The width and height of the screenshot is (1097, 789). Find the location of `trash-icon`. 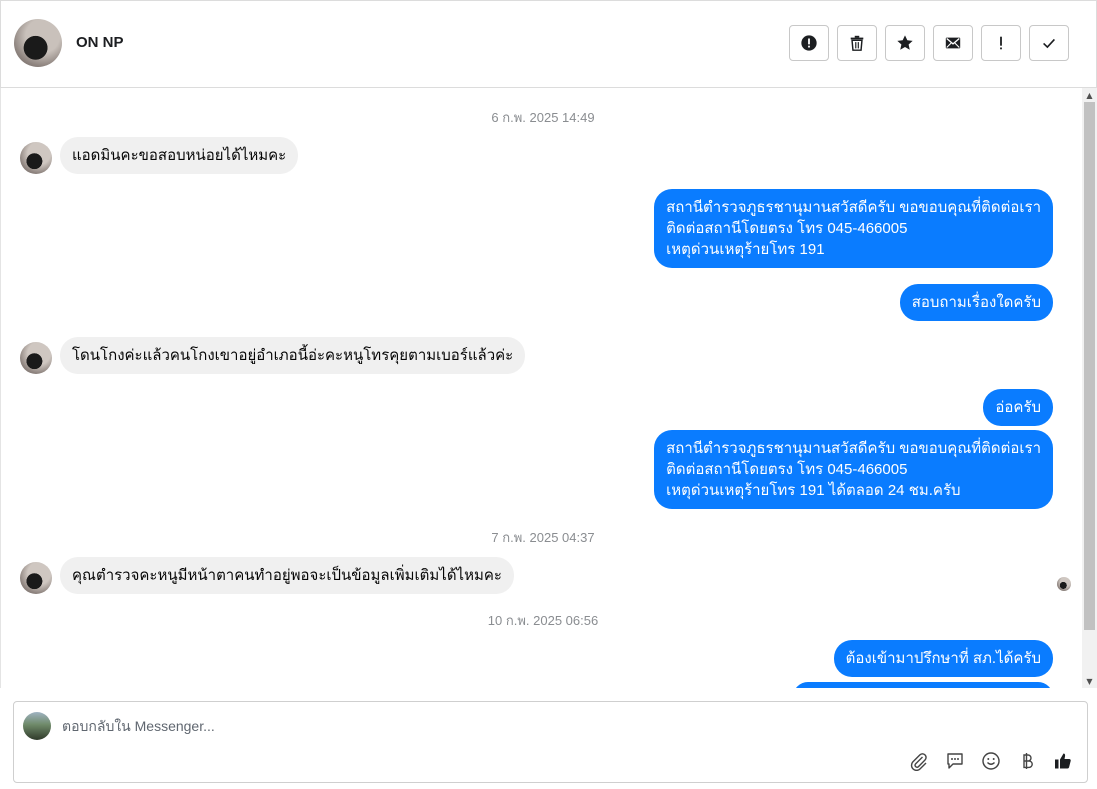

trash-icon is located at coordinates (857, 43).